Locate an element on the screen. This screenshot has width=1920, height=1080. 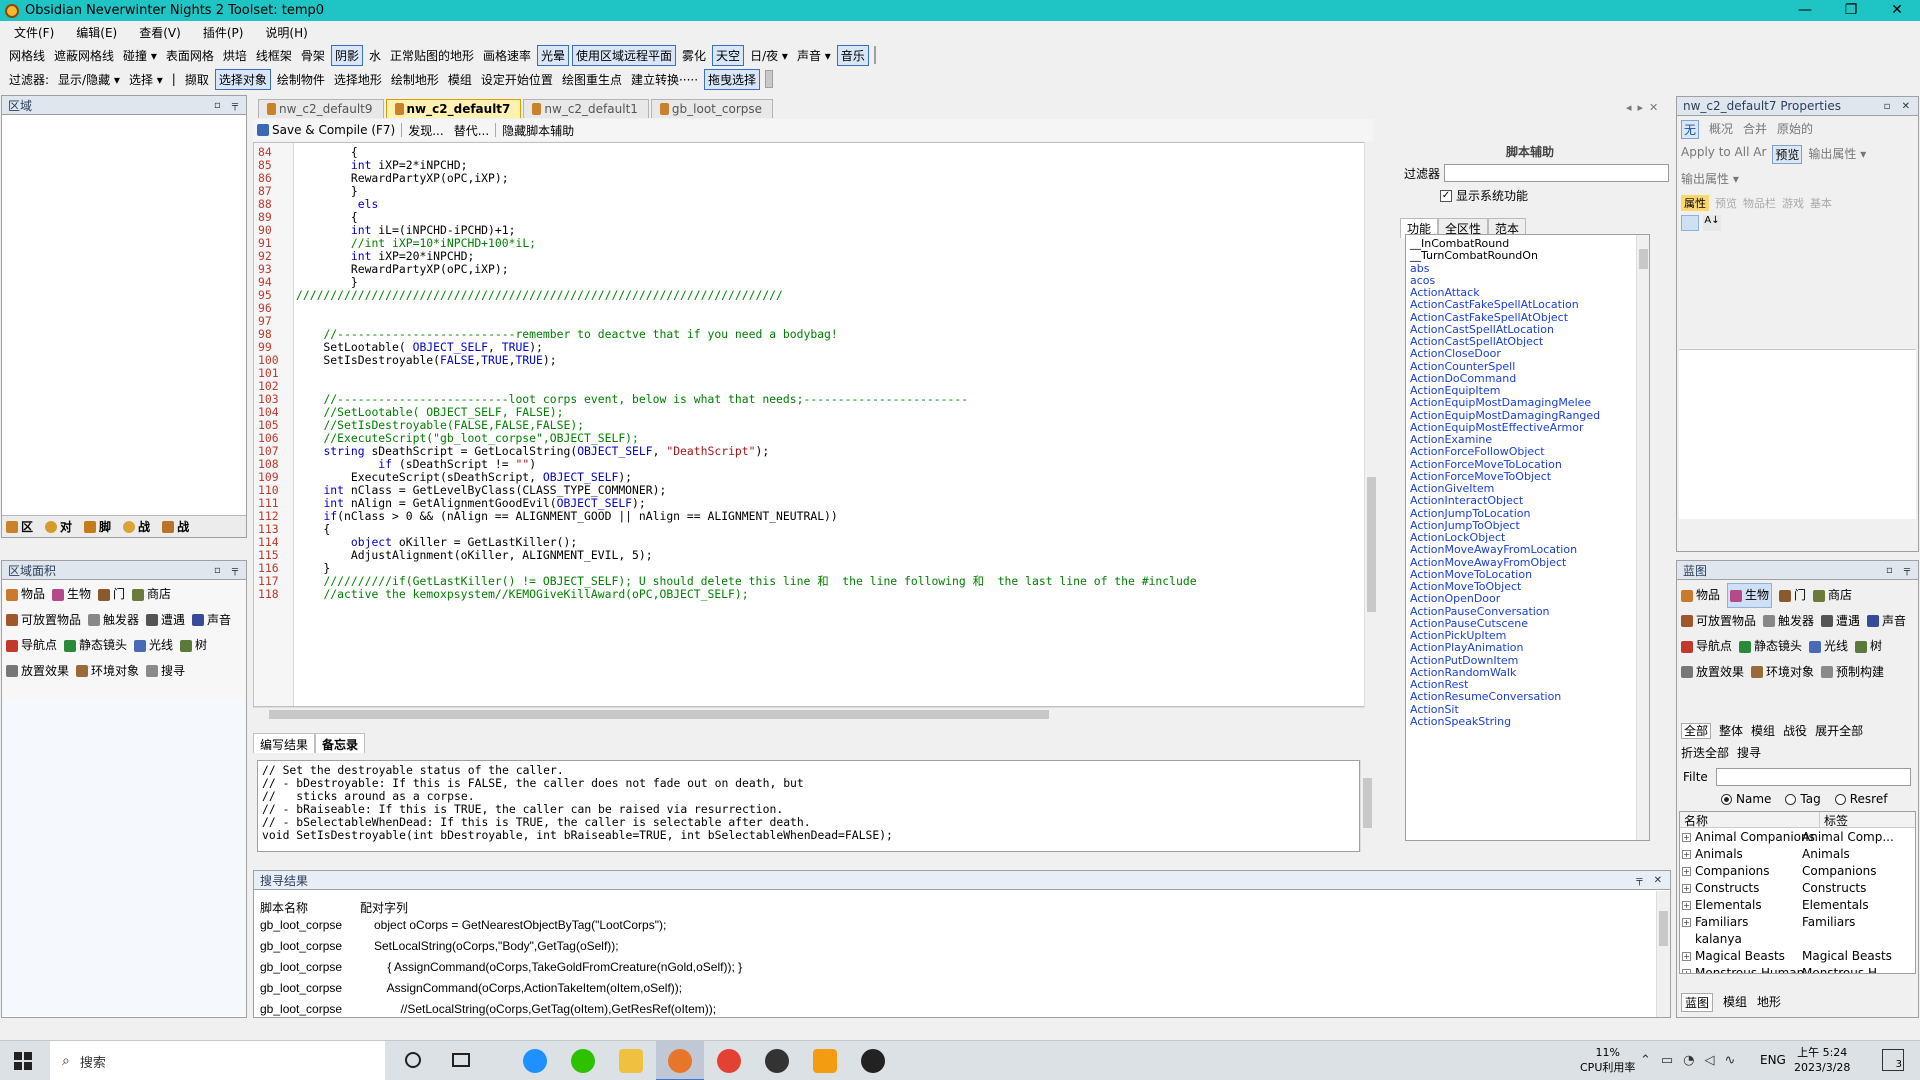
palette-content is located at coordinates (124, 858).